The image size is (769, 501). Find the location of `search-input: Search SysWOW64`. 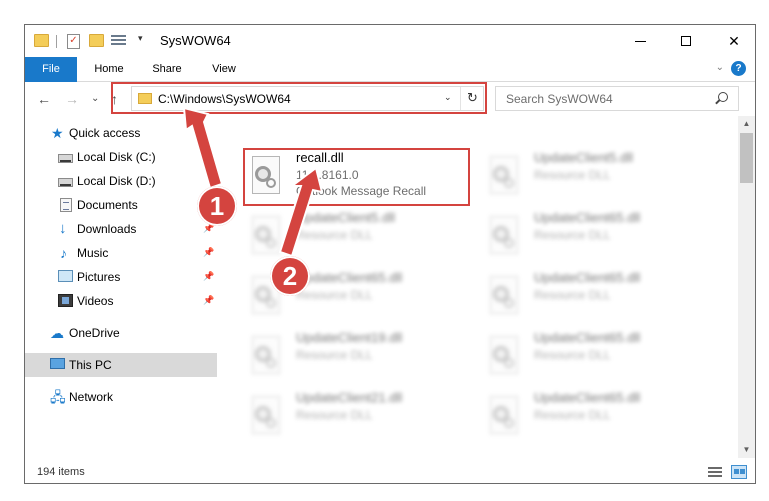

search-input: Search SysWOW64 is located at coordinates (617, 98).